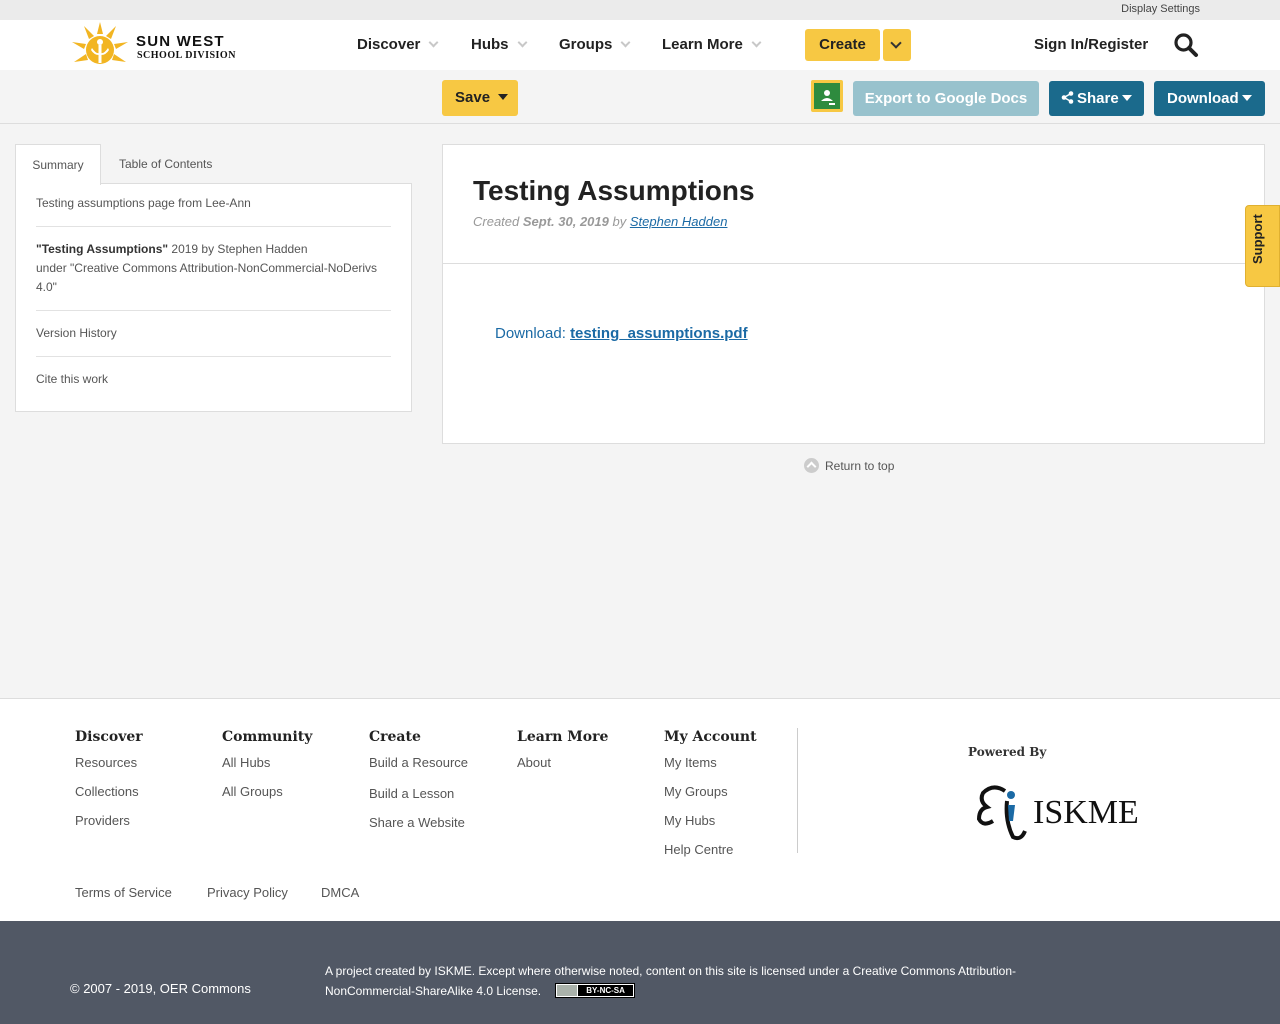 Image resolution: width=1280 pixels, height=1024 pixels. Describe the element at coordinates (102, 249) in the screenshot. I see `attribution-title: "Testing Assumptions"` at that location.